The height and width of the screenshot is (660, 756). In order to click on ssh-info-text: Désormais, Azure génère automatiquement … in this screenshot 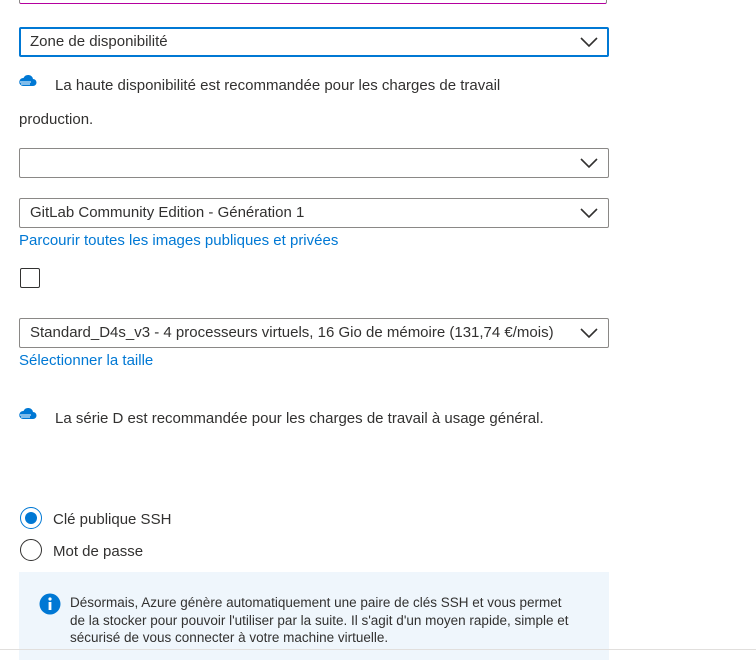, I will do `click(319, 620)`.